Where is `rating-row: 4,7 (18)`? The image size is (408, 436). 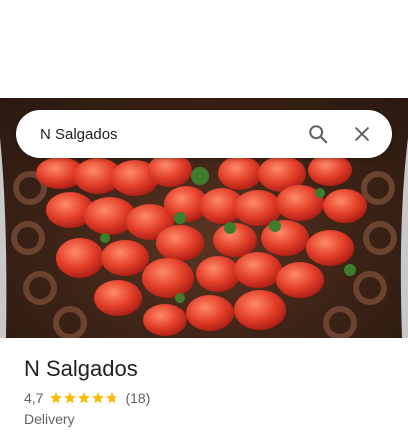 rating-row: 4,7 (18) is located at coordinates (87, 398).